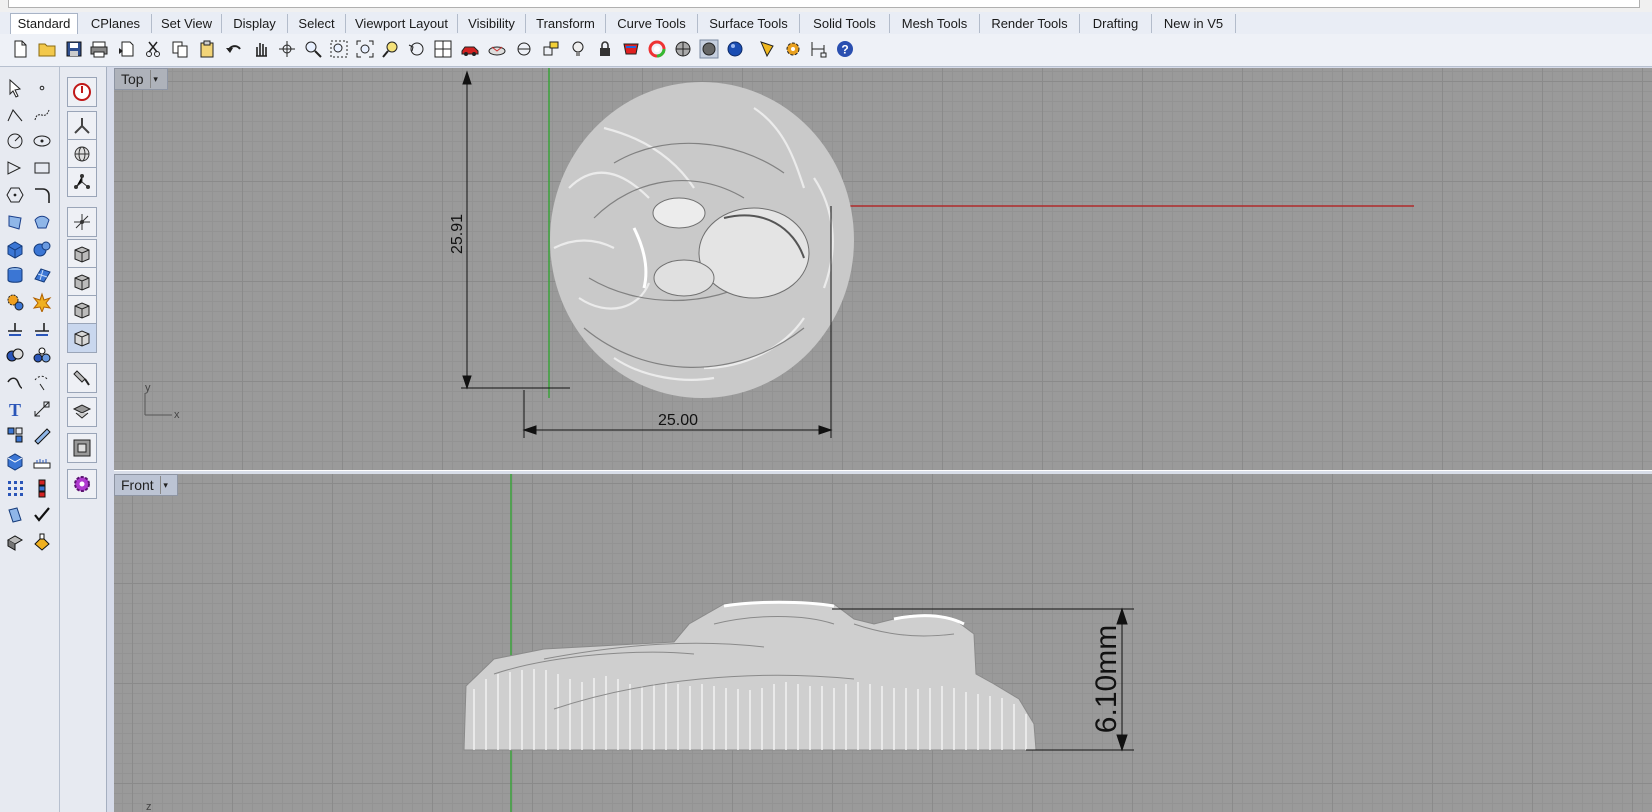 Image resolution: width=1652 pixels, height=812 pixels. I want to click on arc-icon, so click(15, 168).